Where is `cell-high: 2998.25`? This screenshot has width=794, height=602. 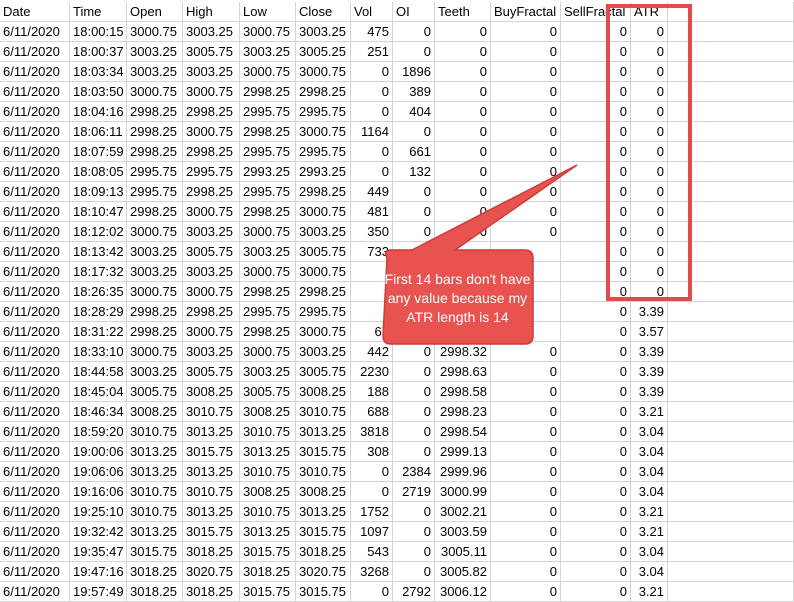
cell-high: 2998.25 is located at coordinates (211, 152).